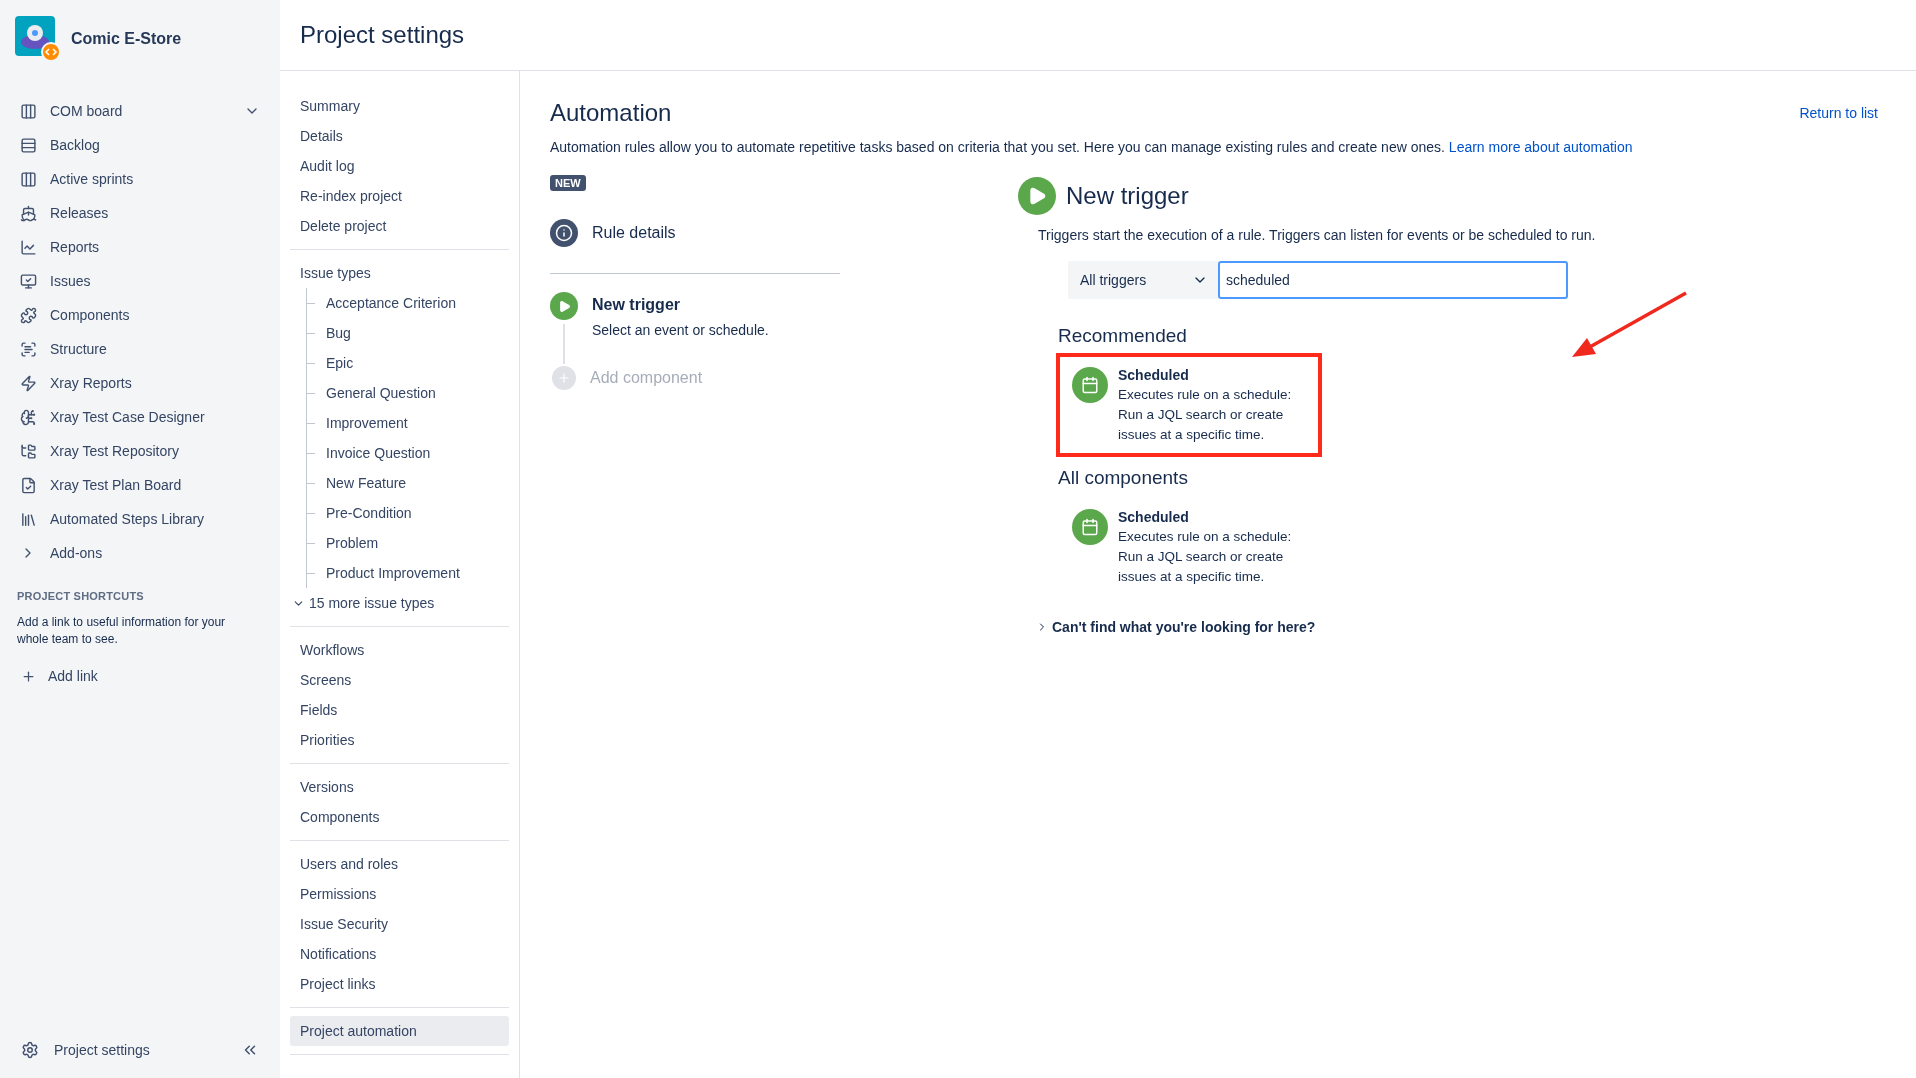 The width and height of the screenshot is (1916, 1078). I want to click on sidebar-item: Backlog, so click(140, 145).